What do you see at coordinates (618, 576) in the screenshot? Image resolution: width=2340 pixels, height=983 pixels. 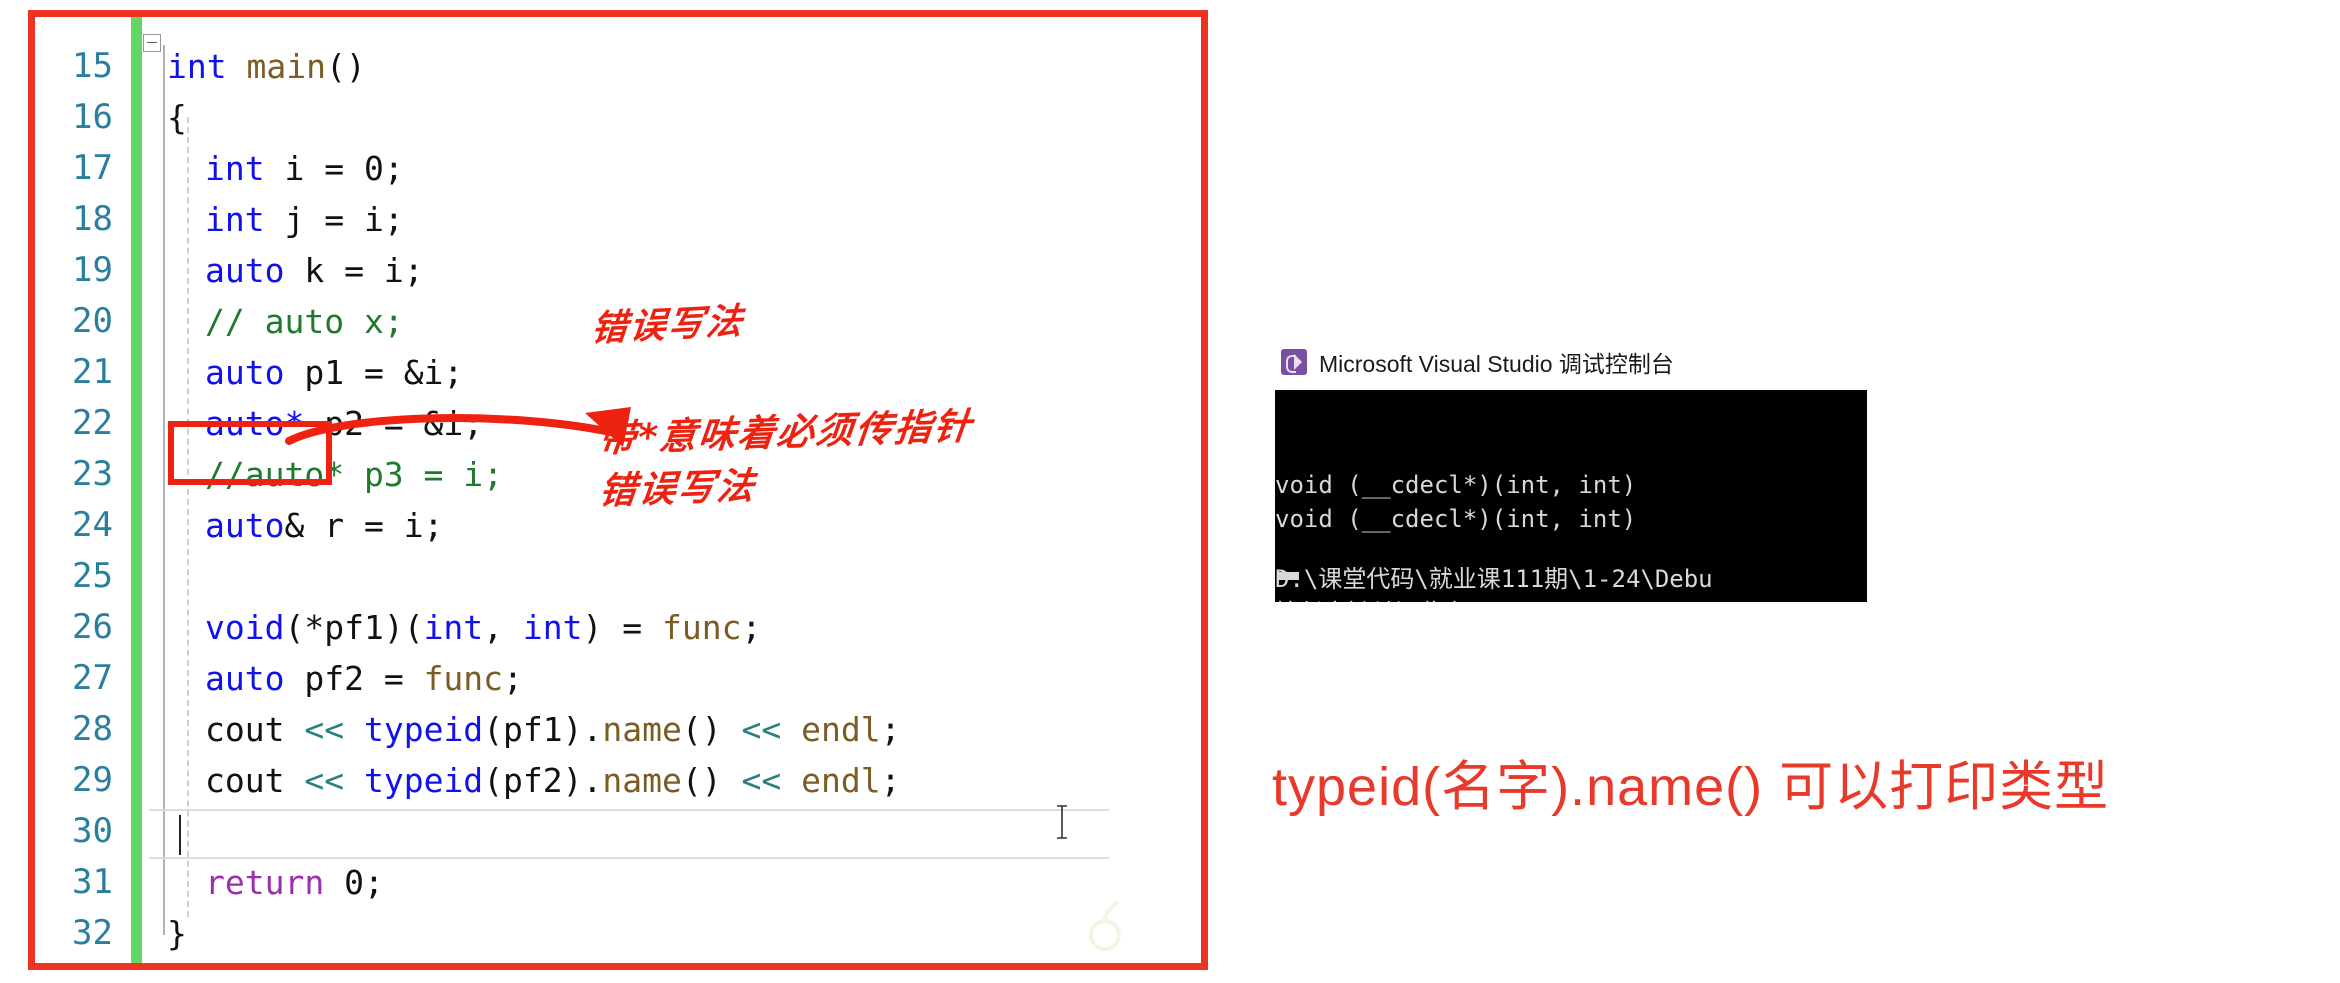 I see `code-line: 25` at bounding box center [618, 576].